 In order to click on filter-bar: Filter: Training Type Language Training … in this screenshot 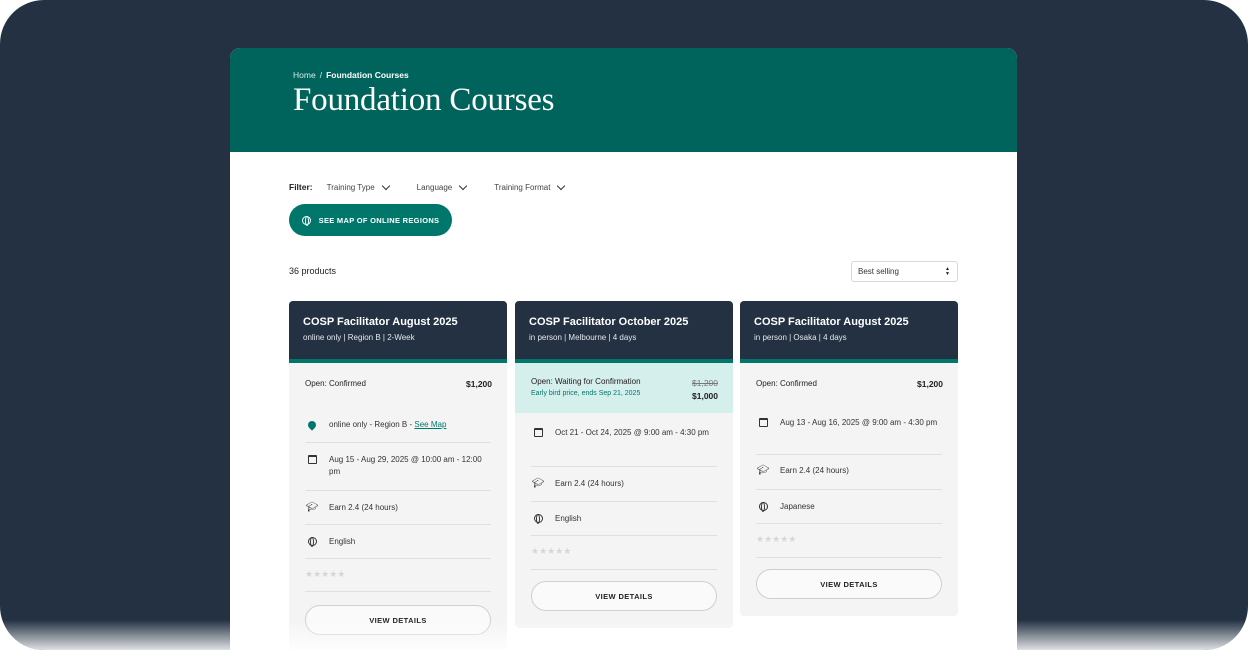, I will do `click(440, 187)`.